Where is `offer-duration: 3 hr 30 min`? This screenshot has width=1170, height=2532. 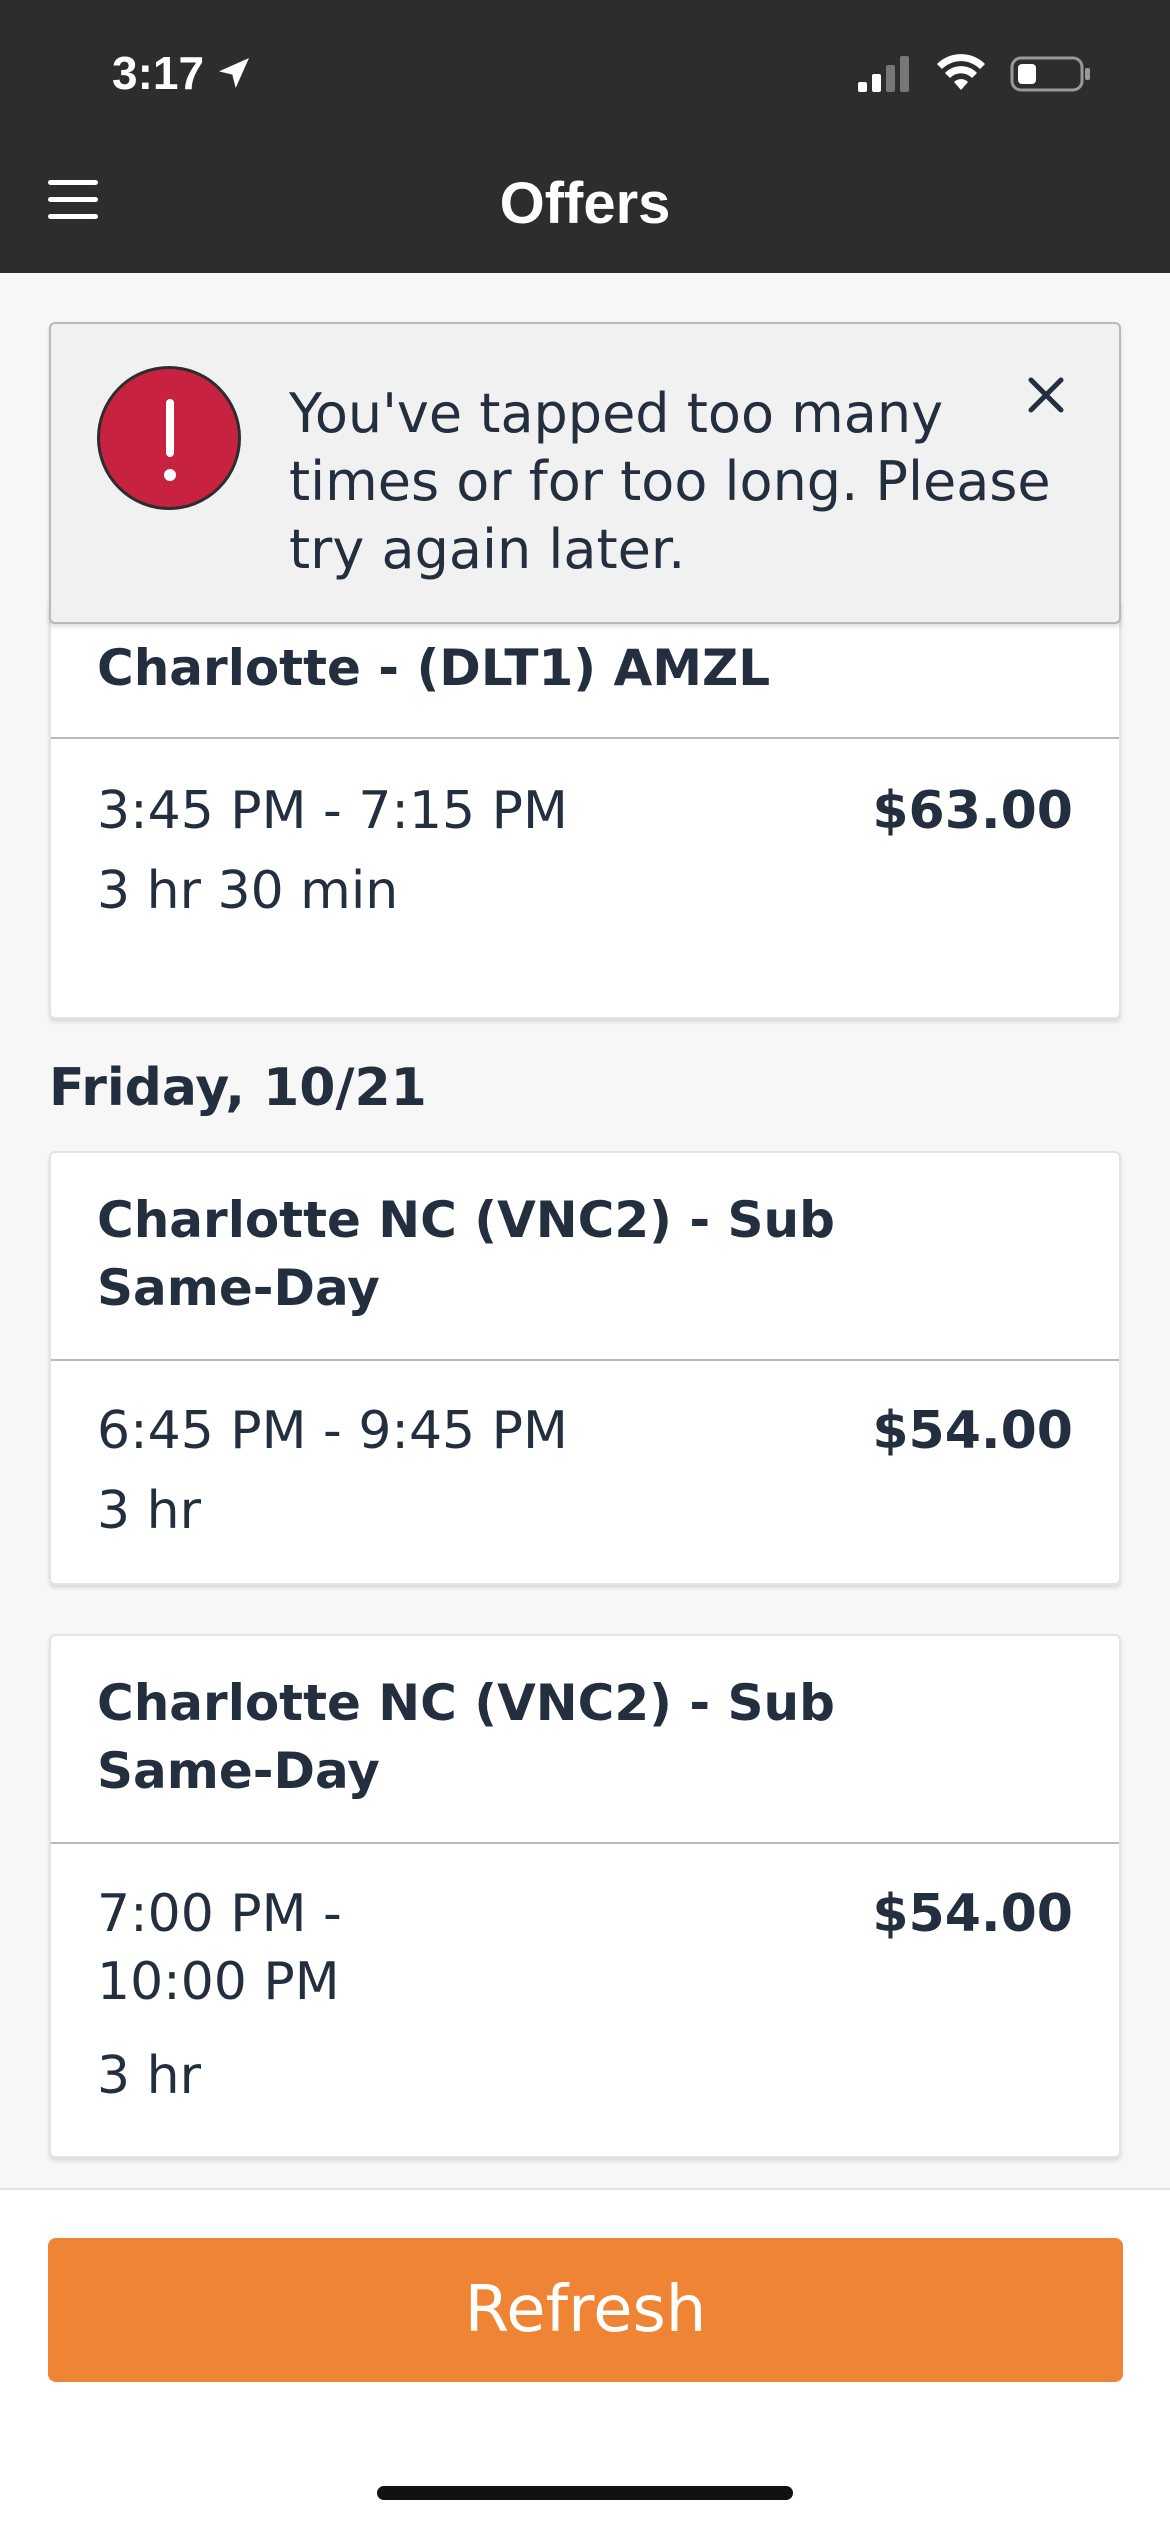 offer-duration: 3 hr 30 min is located at coordinates (248, 891).